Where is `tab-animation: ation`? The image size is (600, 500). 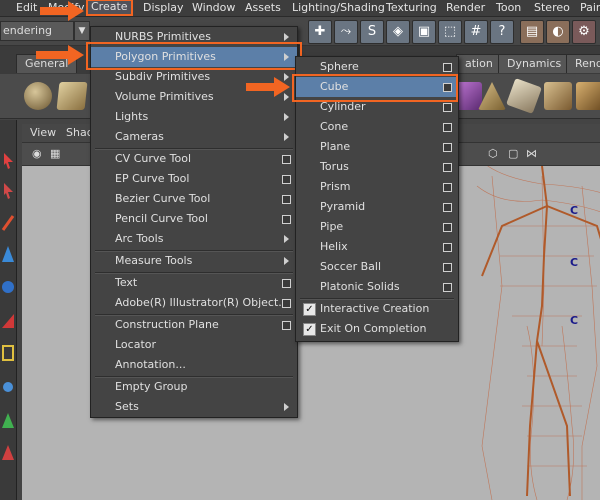 tab-animation: ation is located at coordinates (479, 63).